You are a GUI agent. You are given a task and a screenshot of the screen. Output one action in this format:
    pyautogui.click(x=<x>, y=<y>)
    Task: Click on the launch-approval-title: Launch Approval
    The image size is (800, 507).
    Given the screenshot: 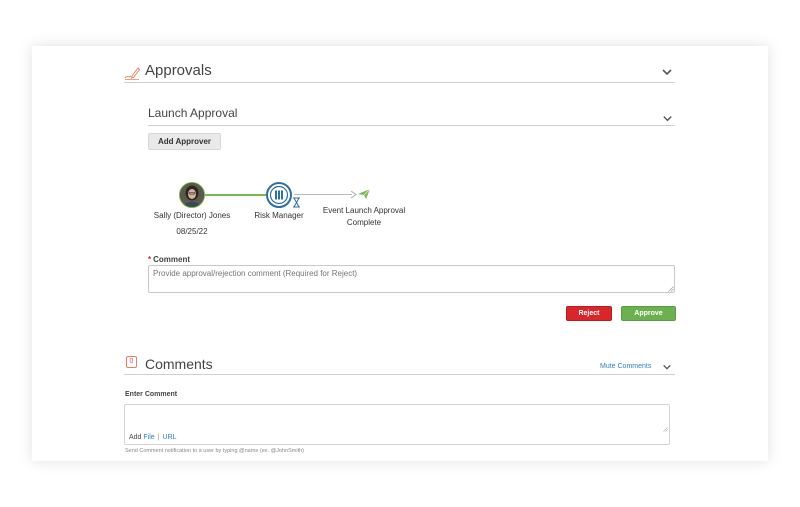 What is the action you would take?
    pyautogui.click(x=193, y=113)
    